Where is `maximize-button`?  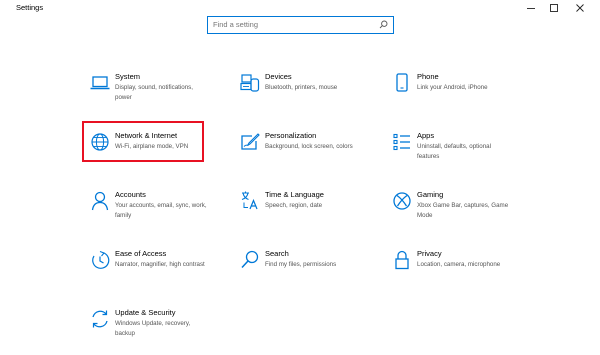
maximize-button is located at coordinates (554, 8).